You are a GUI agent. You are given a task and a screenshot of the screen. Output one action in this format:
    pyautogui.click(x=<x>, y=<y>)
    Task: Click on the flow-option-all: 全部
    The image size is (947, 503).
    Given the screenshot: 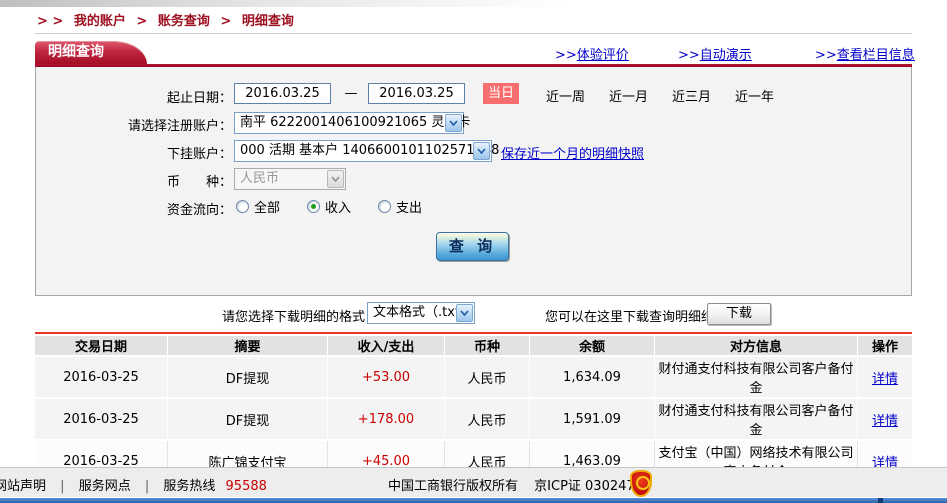 What is the action you would take?
    pyautogui.click(x=258, y=206)
    